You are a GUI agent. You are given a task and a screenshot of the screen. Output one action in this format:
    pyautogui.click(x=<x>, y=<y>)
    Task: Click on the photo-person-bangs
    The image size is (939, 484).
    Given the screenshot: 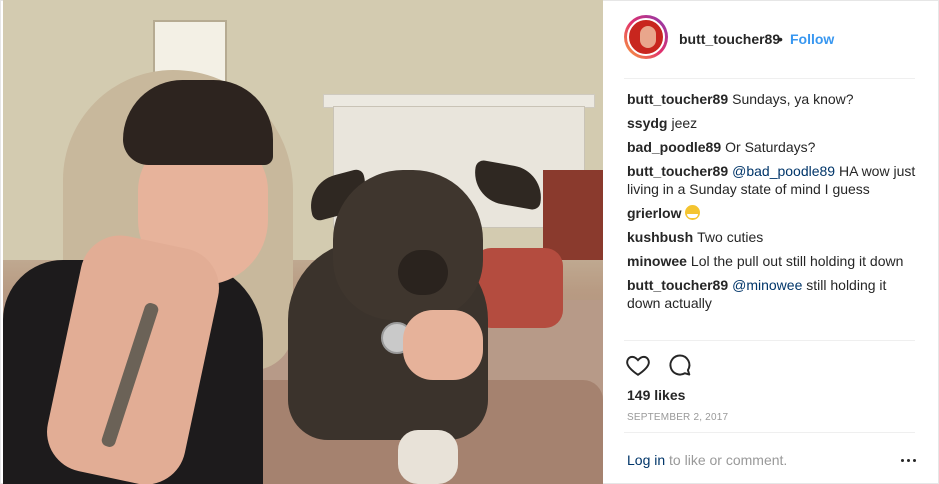 What is the action you would take?
    pyautogui.click(x=198, y=122)
    